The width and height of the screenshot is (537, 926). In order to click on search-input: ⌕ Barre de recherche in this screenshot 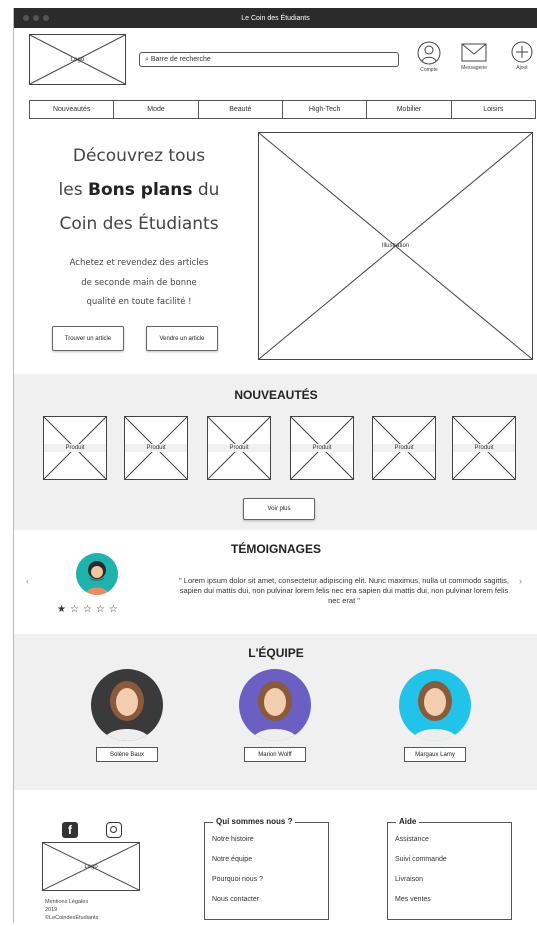, I will do `click(269, 59)`.